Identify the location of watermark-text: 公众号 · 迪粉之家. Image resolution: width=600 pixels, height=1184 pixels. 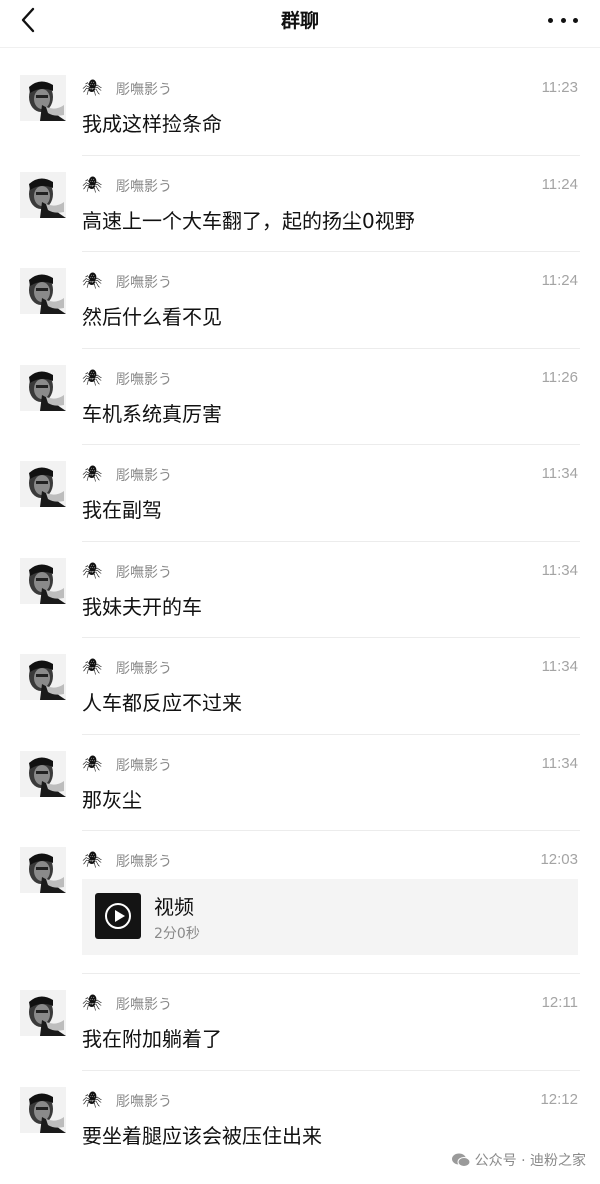
(530, 1161).